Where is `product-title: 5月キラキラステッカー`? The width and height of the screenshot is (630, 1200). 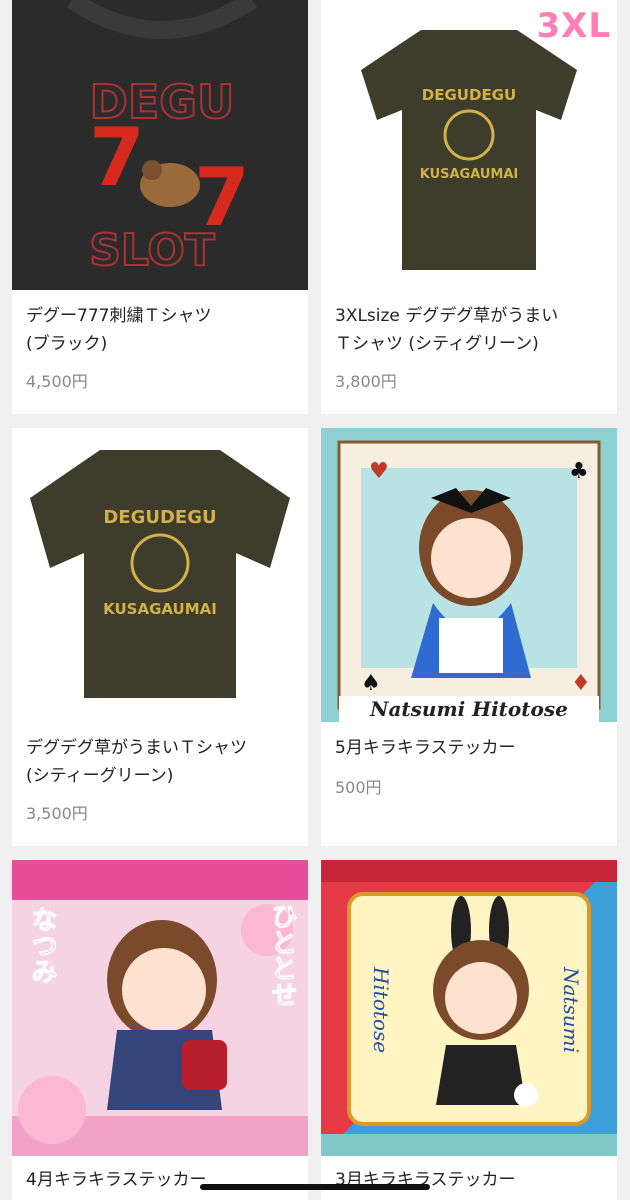
product-title: 5月キラキラステッカー is located at coordinates (471, 748).